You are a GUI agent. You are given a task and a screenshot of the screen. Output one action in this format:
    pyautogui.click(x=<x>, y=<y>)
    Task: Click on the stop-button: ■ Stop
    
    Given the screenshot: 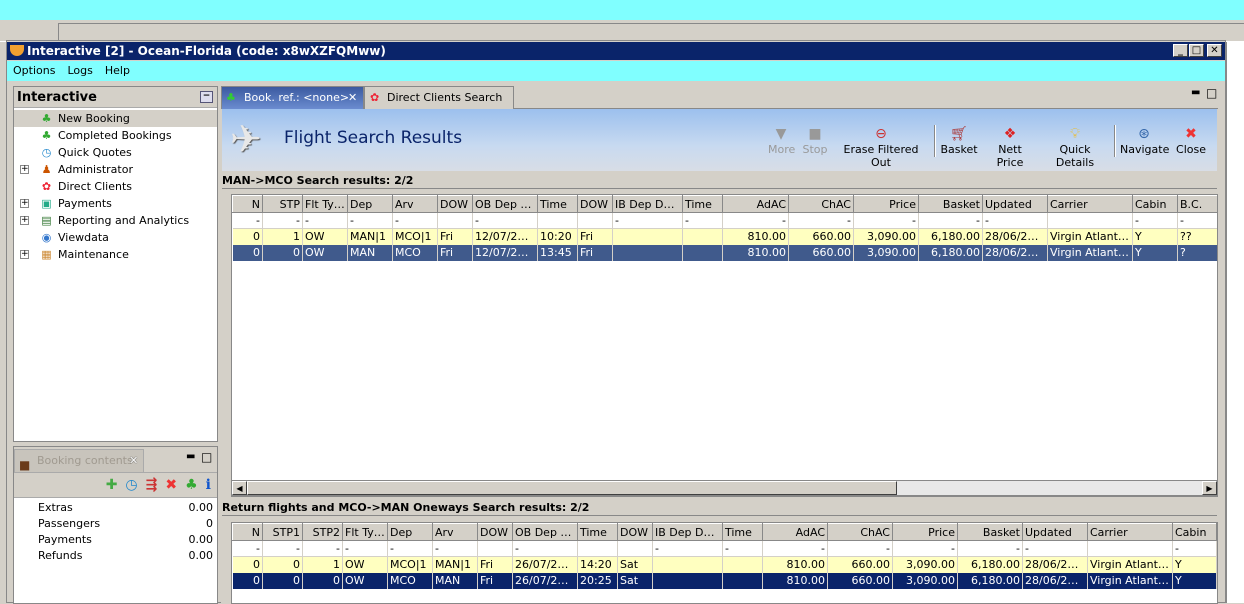 What is the action you would take?
    pyautogui.click(x=815, y=140)
    